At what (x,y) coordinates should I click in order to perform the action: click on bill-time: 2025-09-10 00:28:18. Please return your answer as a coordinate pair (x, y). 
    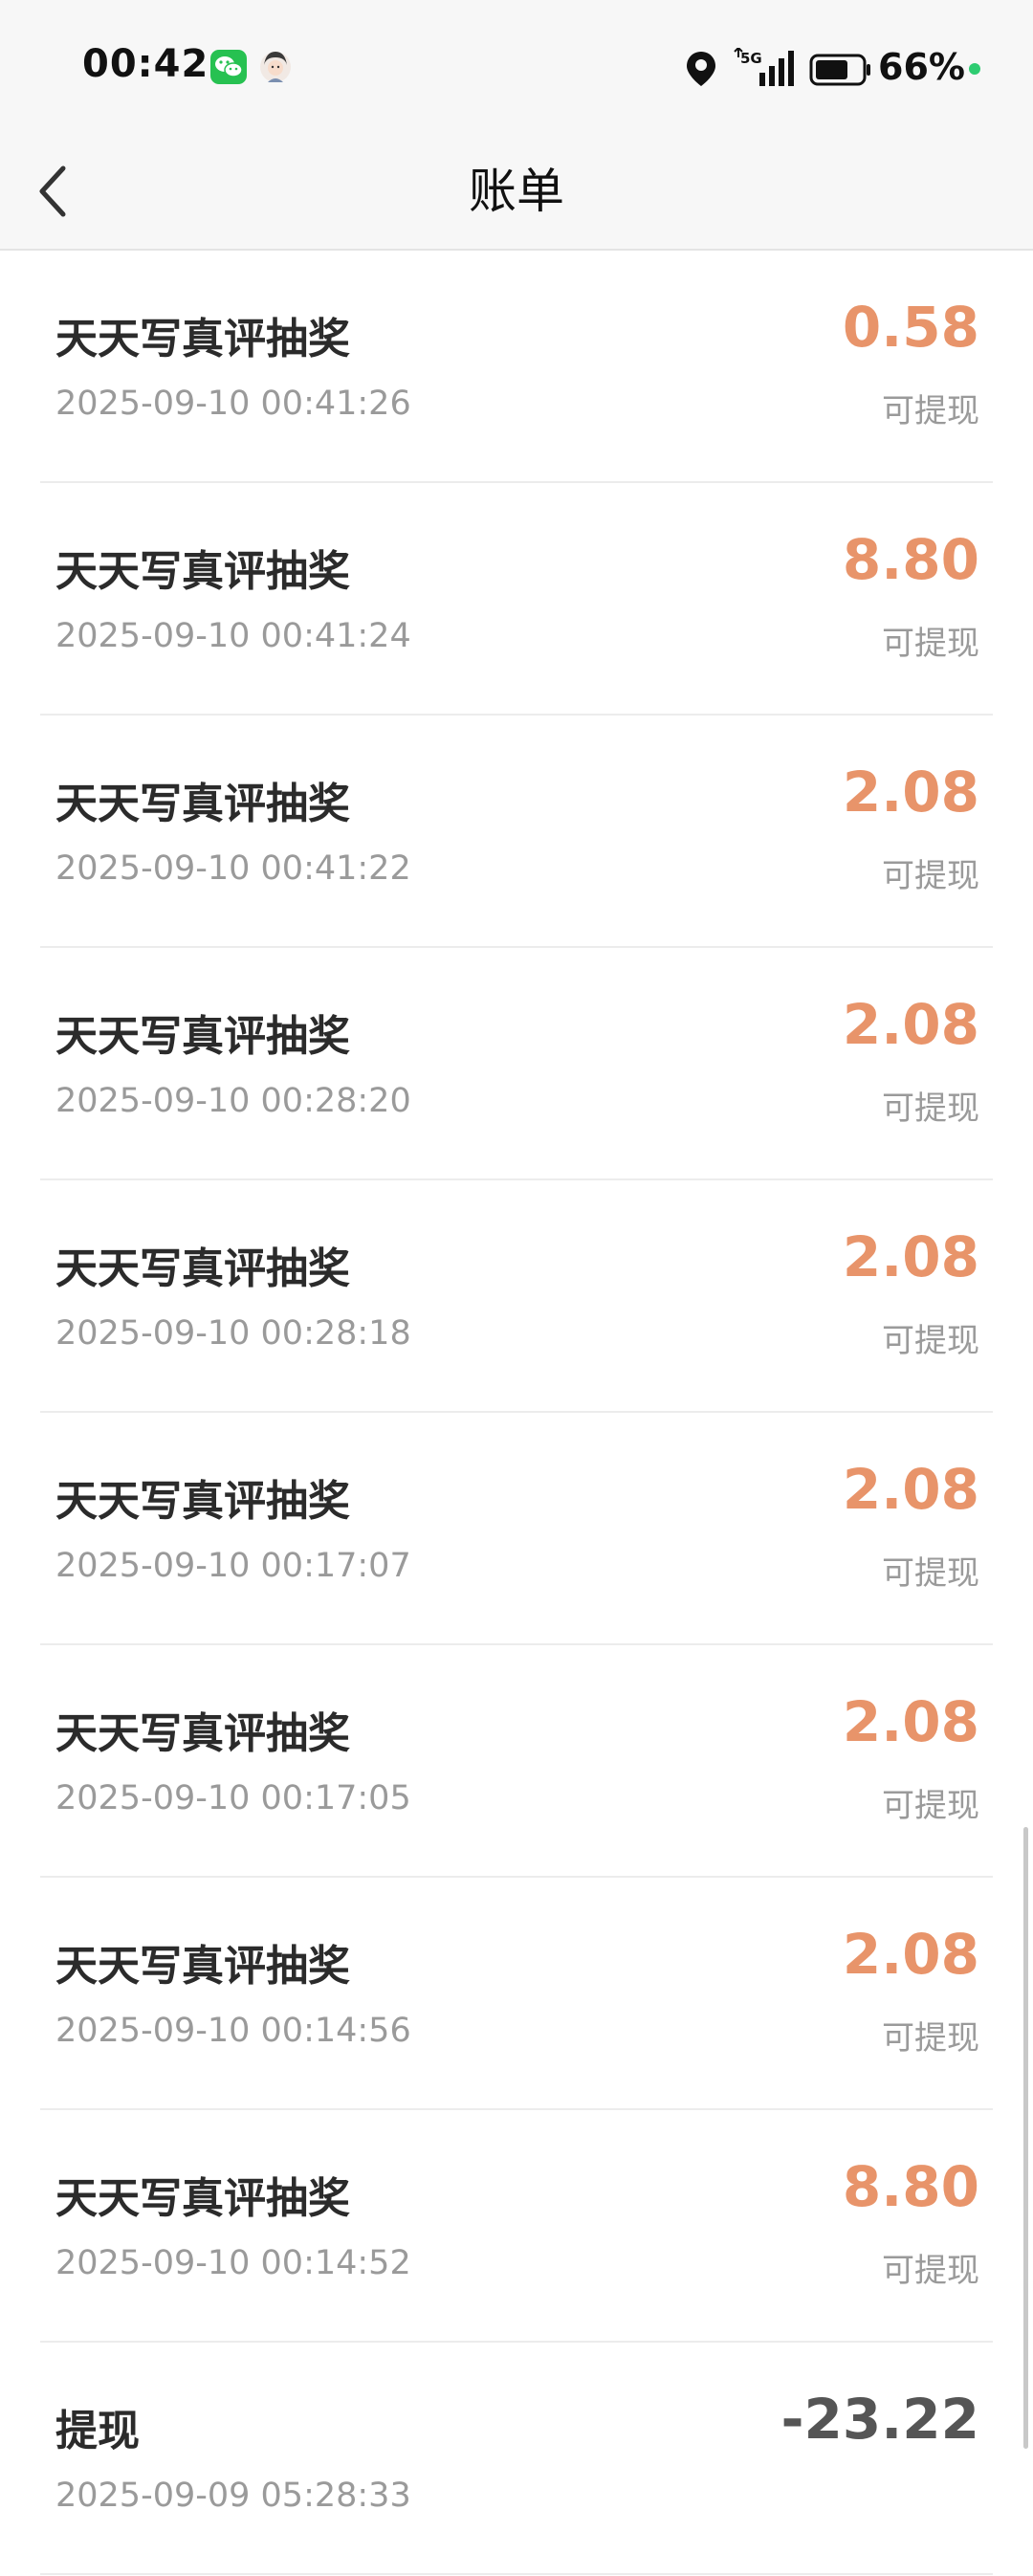
    Looking at the image, I should click on (233, 1333).